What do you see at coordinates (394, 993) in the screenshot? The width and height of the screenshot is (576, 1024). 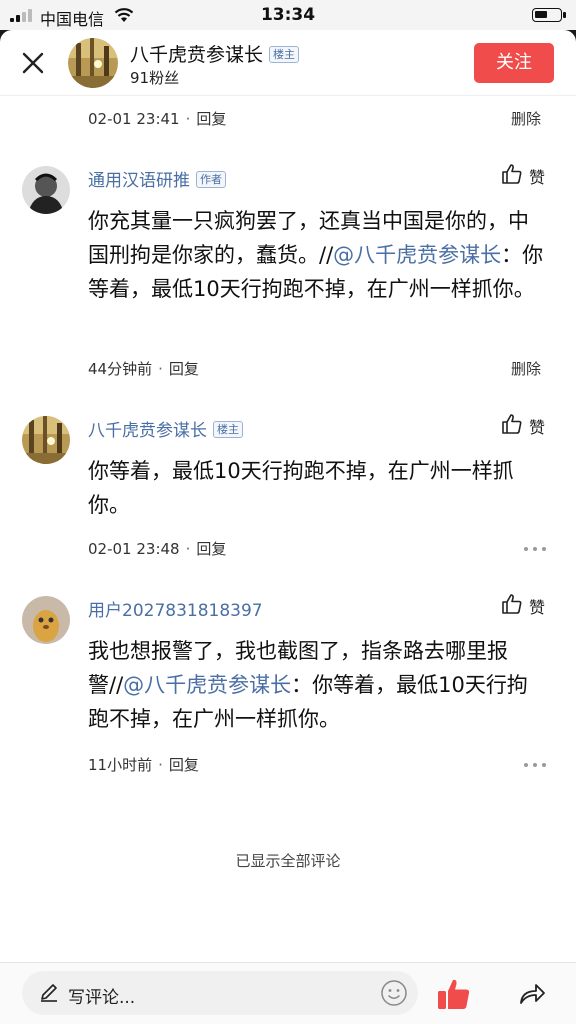 I see `emoji-icon` at bounding box center [394, 993].